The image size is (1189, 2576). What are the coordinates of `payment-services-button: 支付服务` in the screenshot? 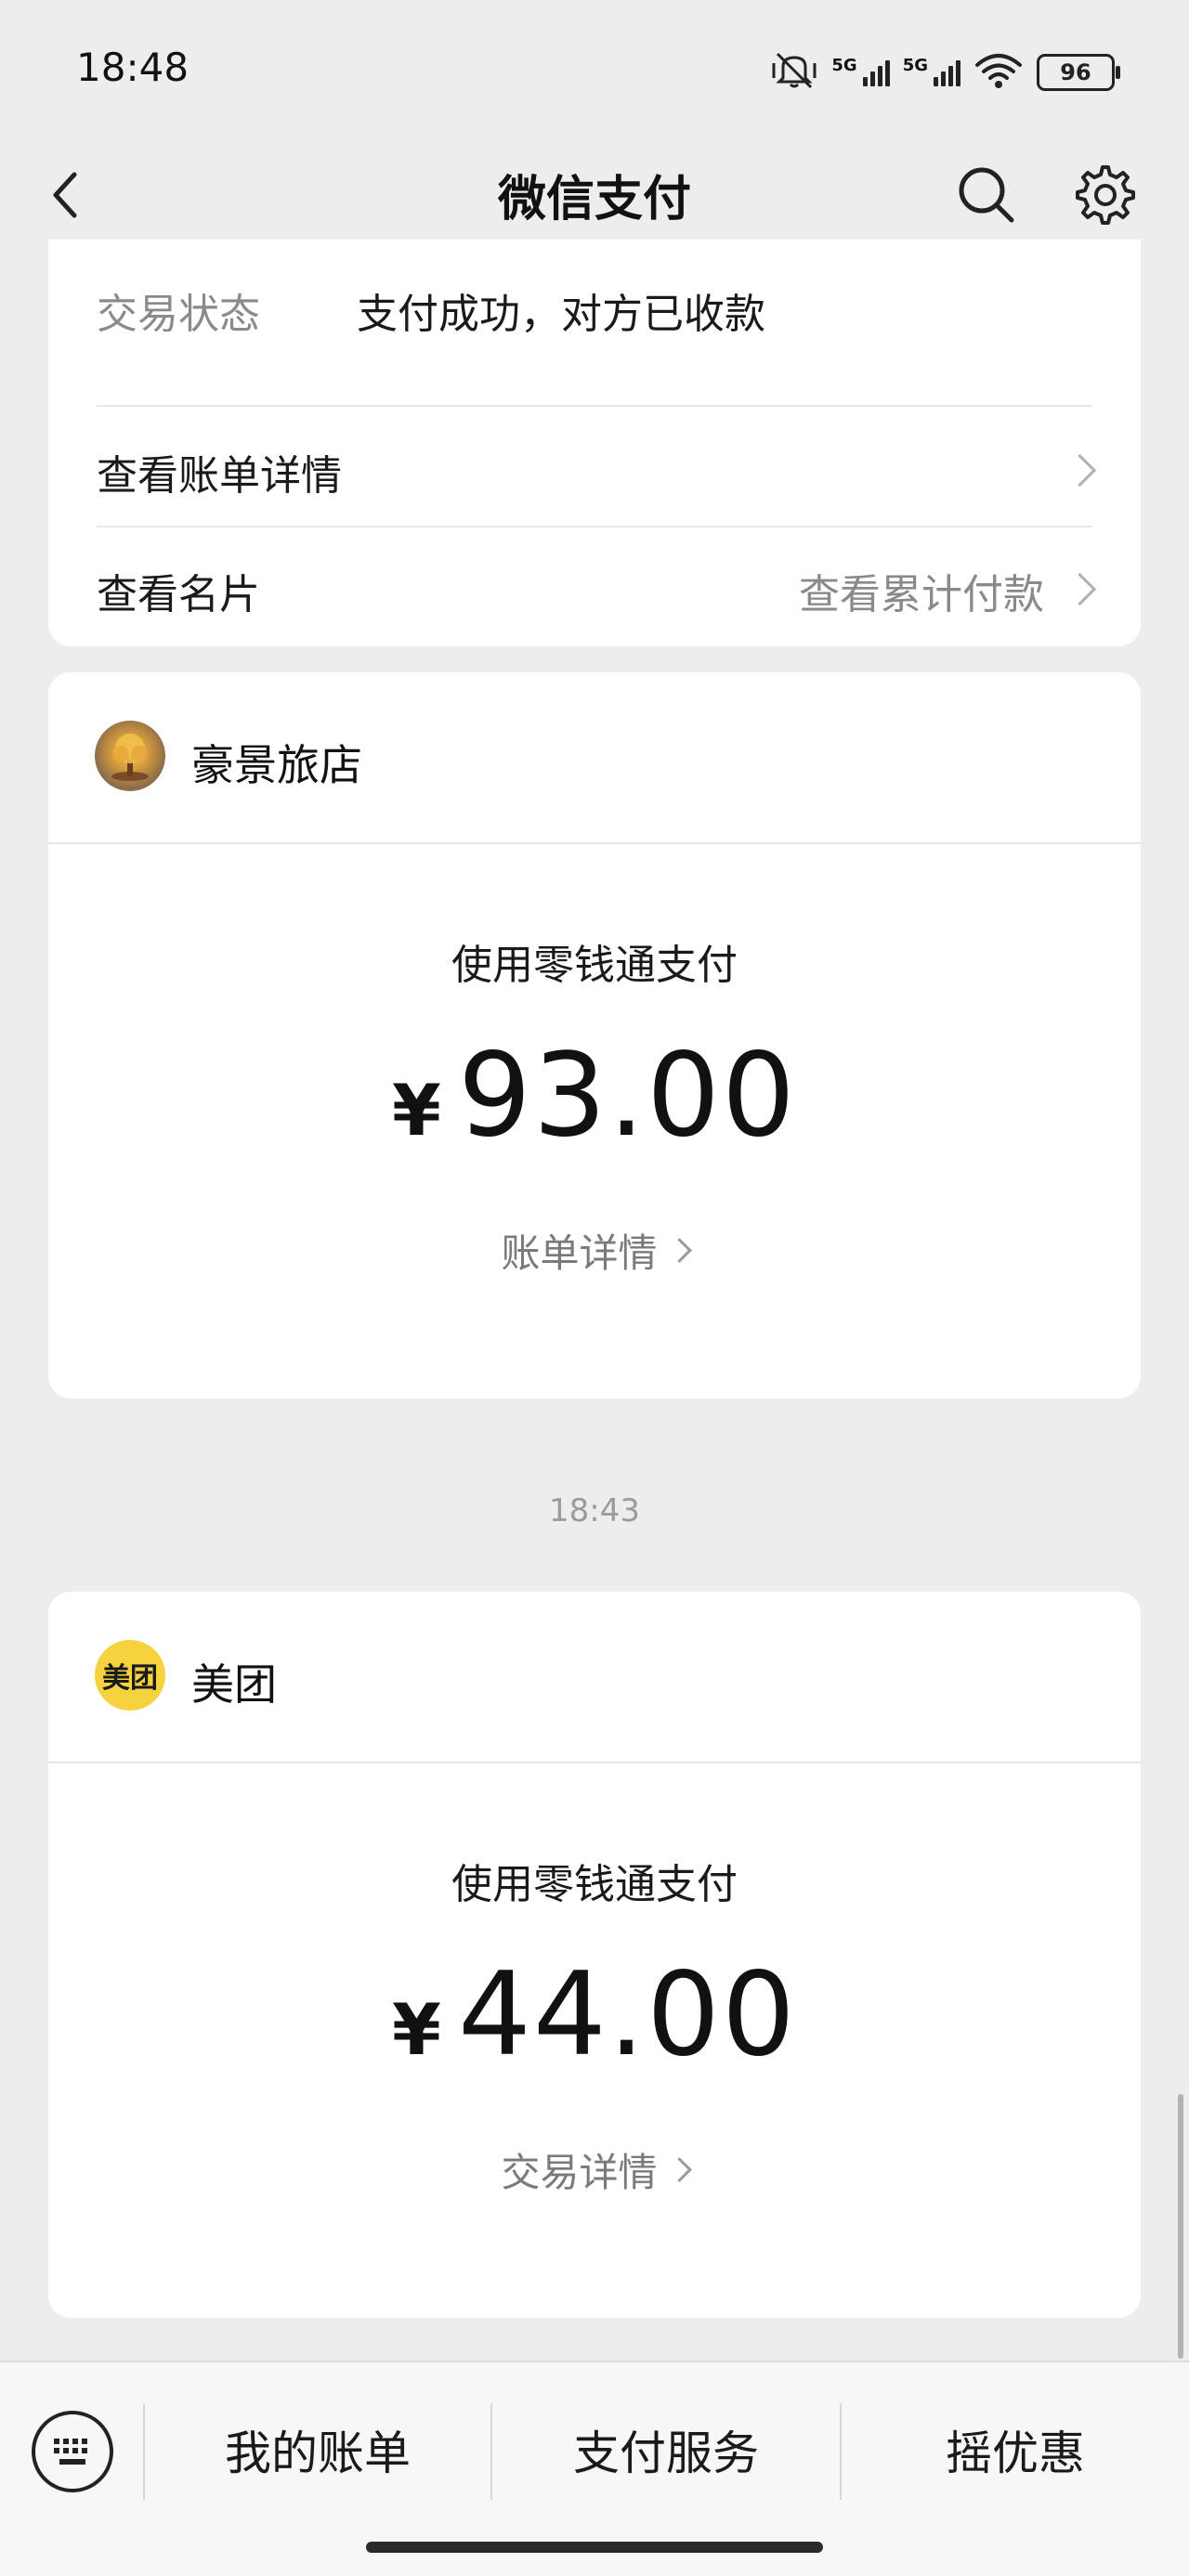 It's located at (666, 2449).